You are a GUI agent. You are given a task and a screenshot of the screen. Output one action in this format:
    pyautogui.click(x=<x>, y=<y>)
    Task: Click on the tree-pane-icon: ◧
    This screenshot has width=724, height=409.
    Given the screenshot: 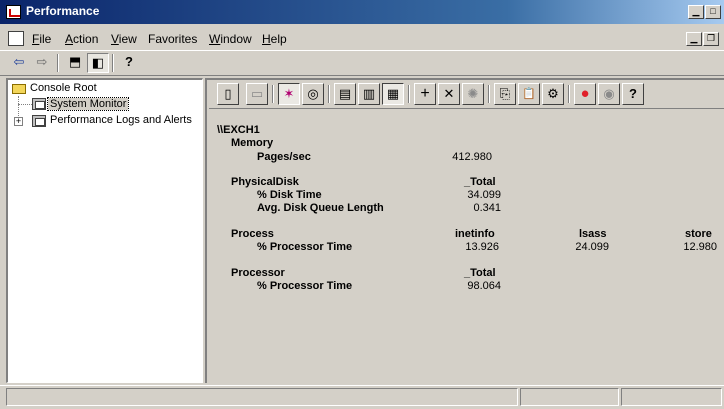 What is the action you would take?
    pyautogui.click(x=98, y=62)
    